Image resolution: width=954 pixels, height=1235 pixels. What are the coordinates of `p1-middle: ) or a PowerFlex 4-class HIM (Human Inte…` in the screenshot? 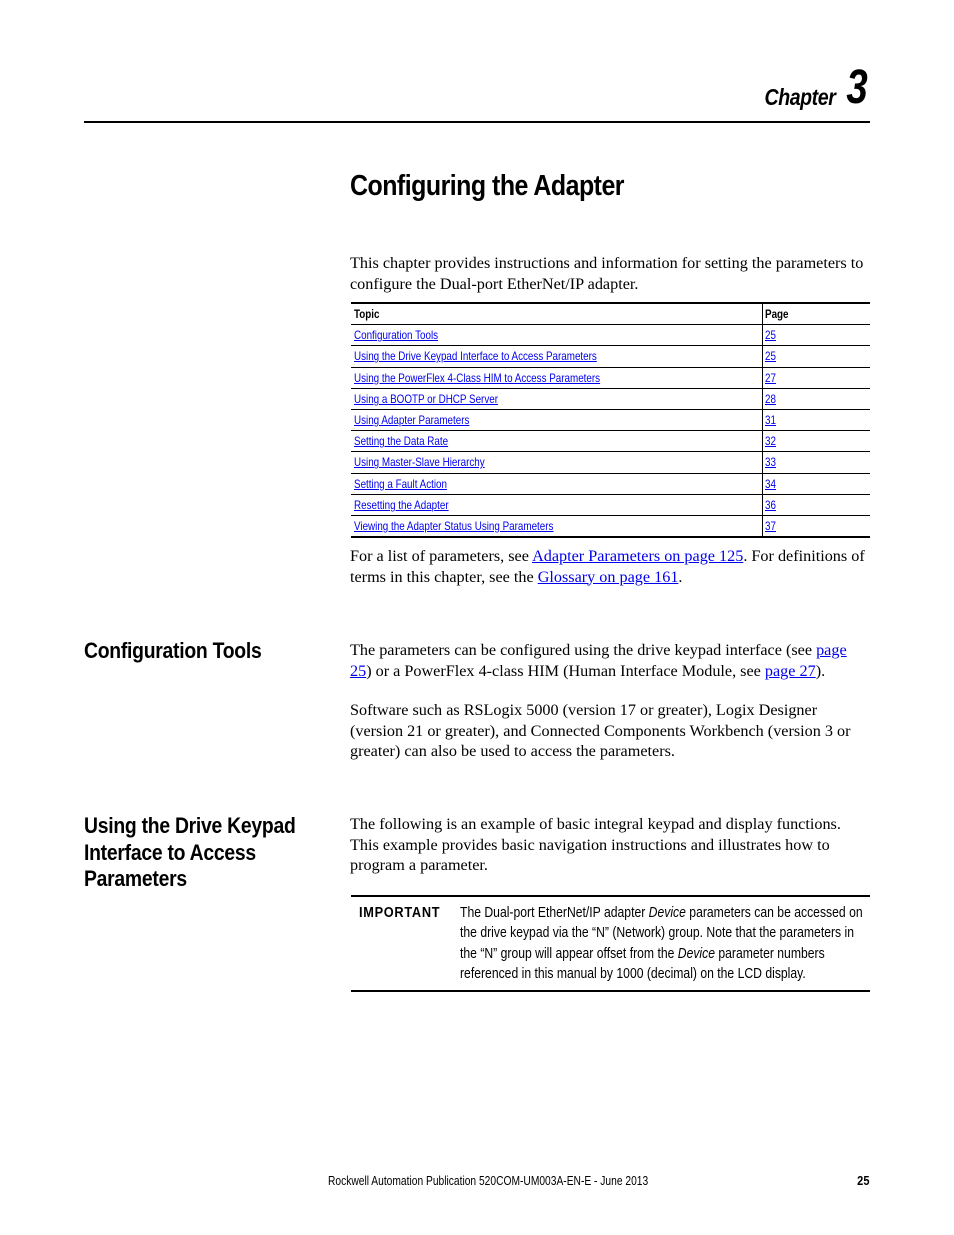 It's located at (565, 670).